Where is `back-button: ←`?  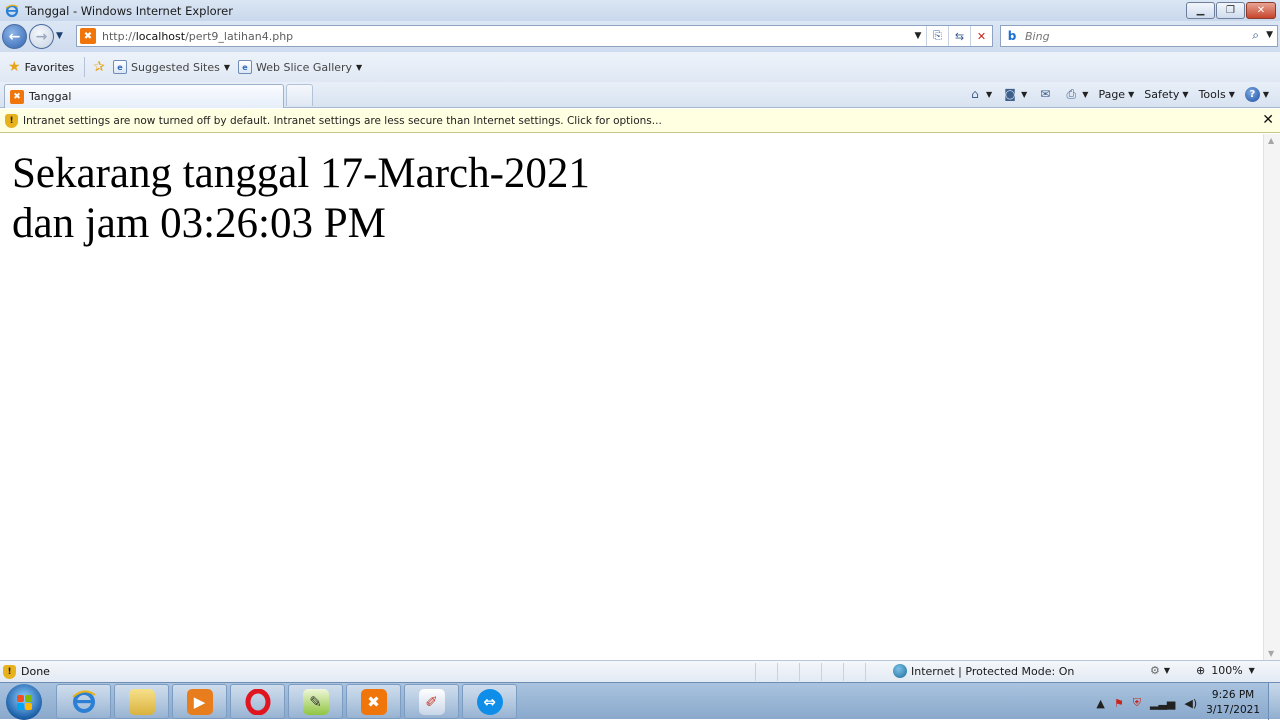 back-button: ← is located at coordinates (14, 36).